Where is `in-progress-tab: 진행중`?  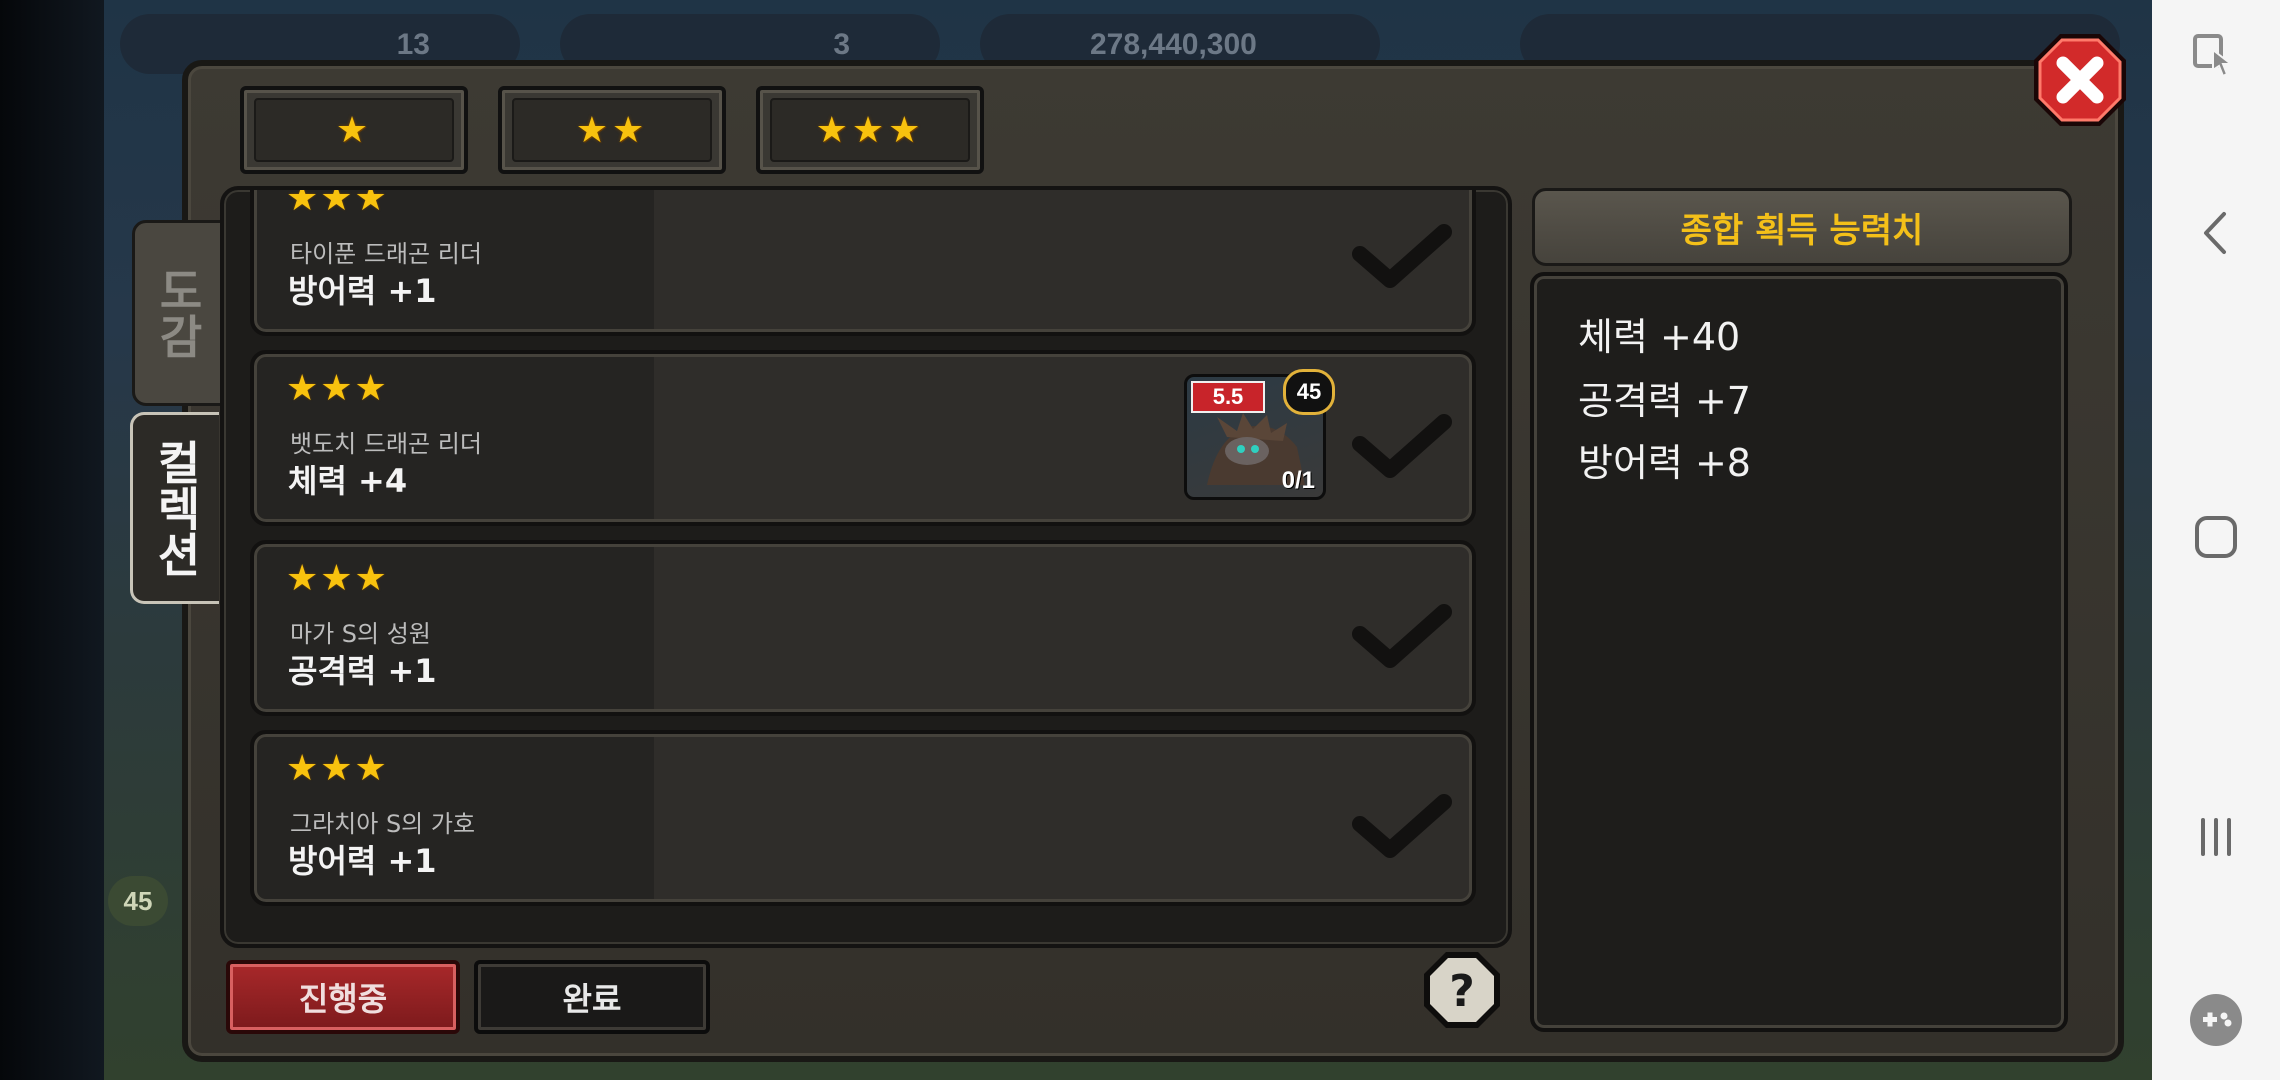 in-progress-tab: 진행중 is located at coordinates (343, 997).